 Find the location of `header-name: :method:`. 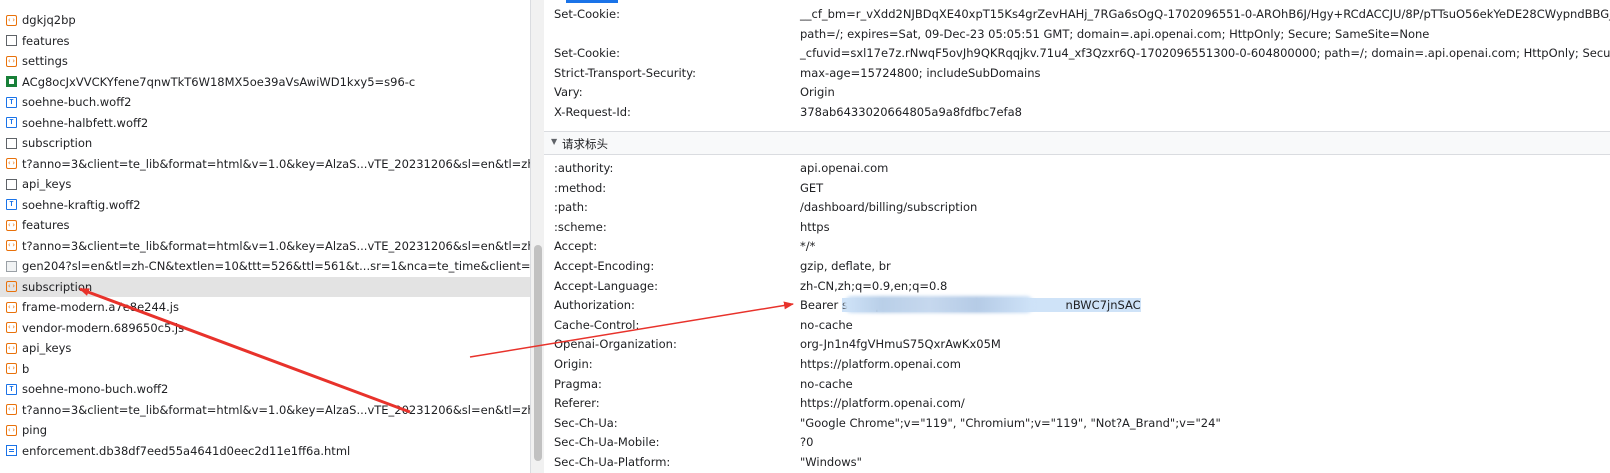

header-name: :method: is located at coordinates (580, 187).